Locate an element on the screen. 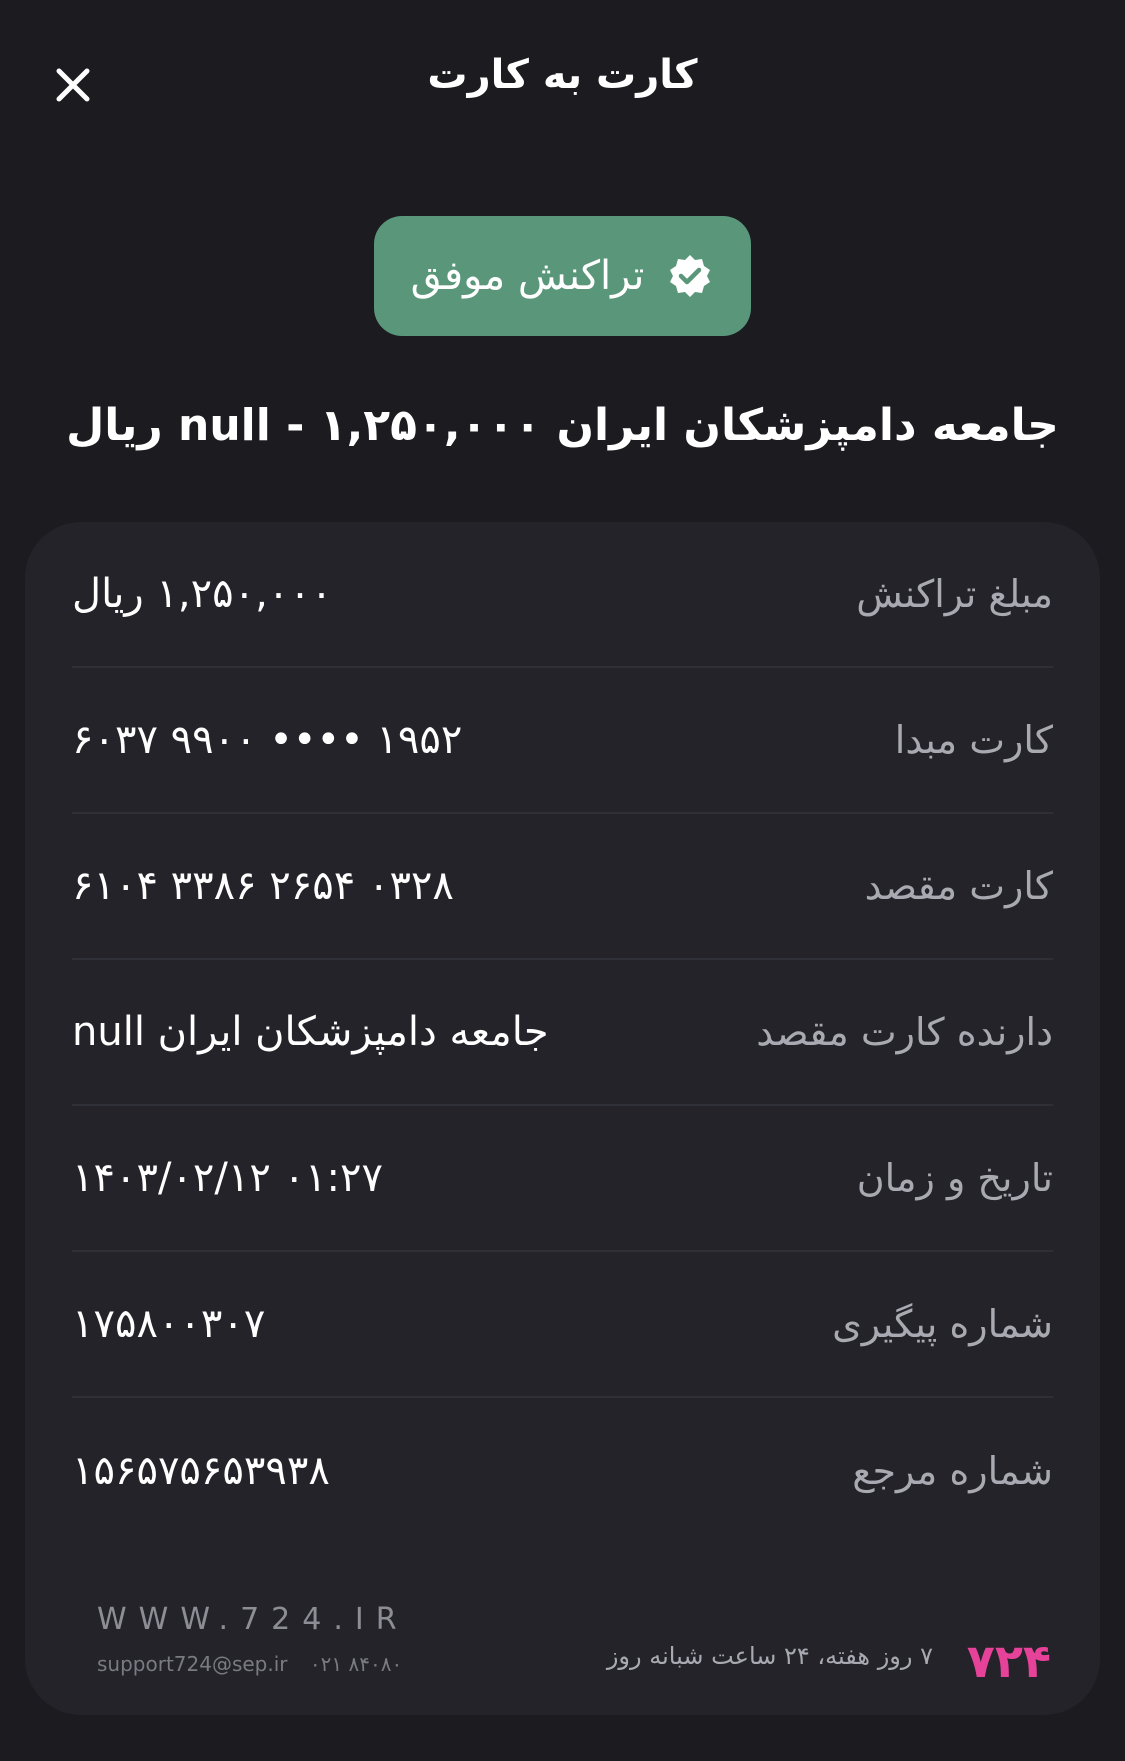 The height and width of the screenshot is (1761, 1125). brand-logo: ۷۲۴ is located at coordinates (1008, 1661).